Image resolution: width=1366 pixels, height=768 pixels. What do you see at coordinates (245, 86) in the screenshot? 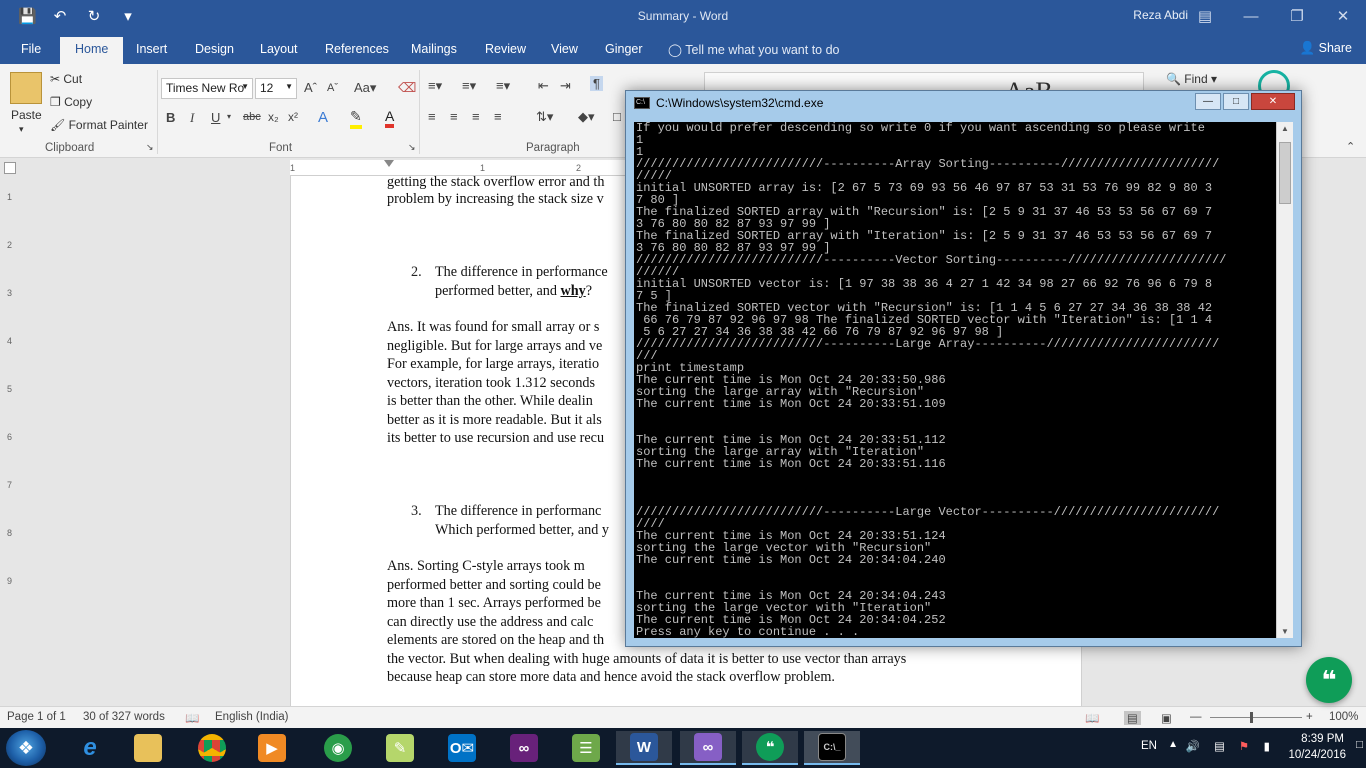
I see `font-name-dropdown-icon: ▼` at bounding box center [245, 86].